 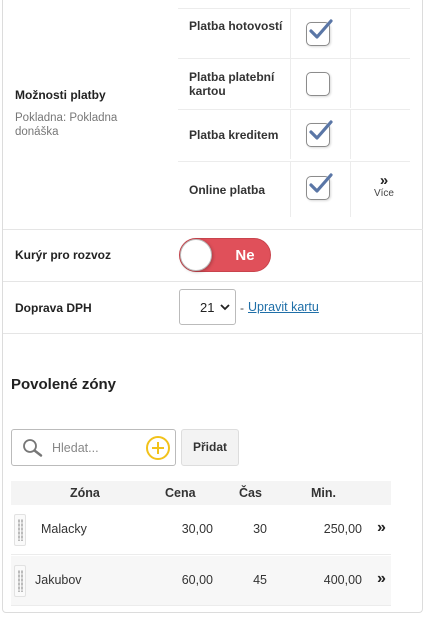 I want to click on payment-option-card: Platba platební kartou, so click(x=294, y=83).